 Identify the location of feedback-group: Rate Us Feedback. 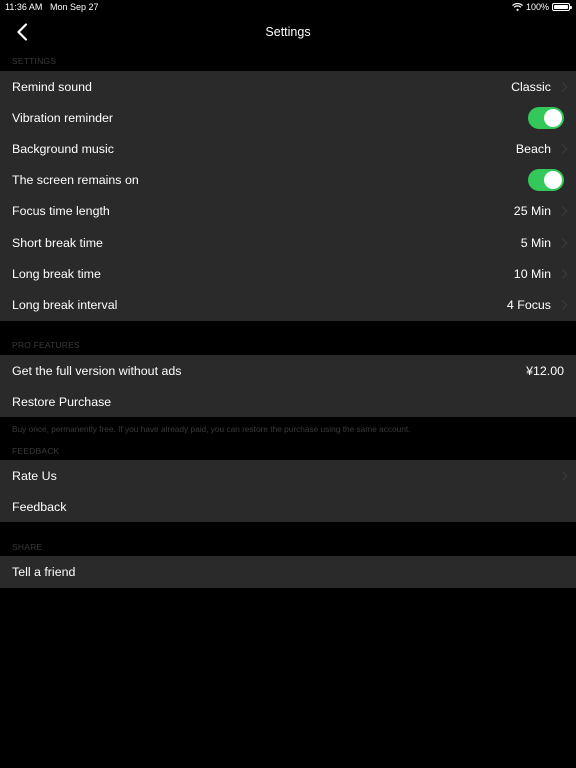
(288, 491).